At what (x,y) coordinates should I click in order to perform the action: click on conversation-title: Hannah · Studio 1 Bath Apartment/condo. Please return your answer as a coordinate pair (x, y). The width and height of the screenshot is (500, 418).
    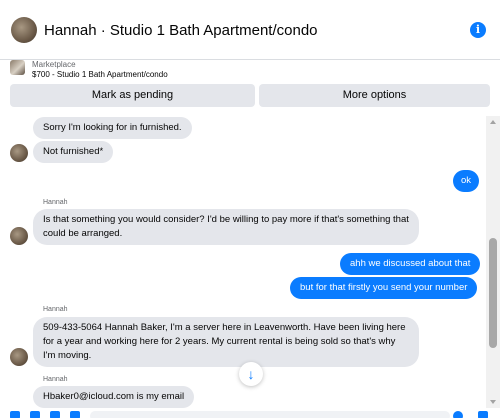
    Looking at the image, I should click on (181, 30).